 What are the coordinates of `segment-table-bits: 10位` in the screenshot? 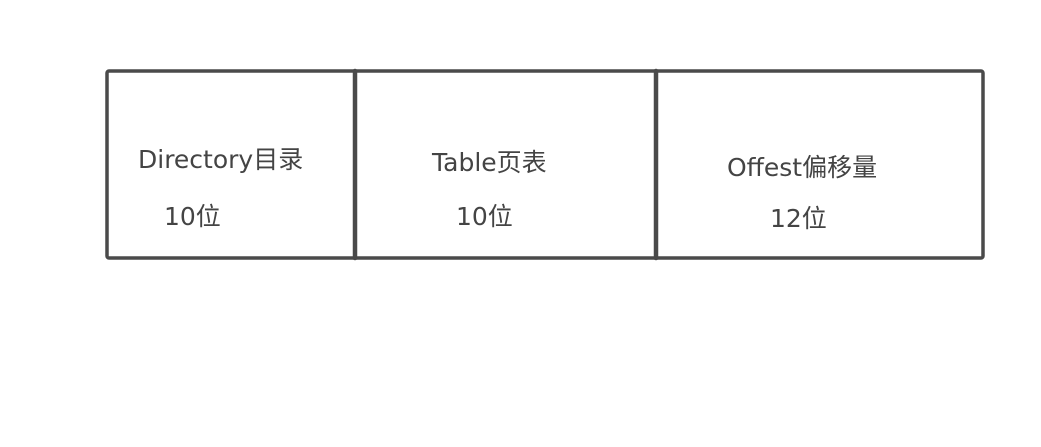 It's located at (484, 216).